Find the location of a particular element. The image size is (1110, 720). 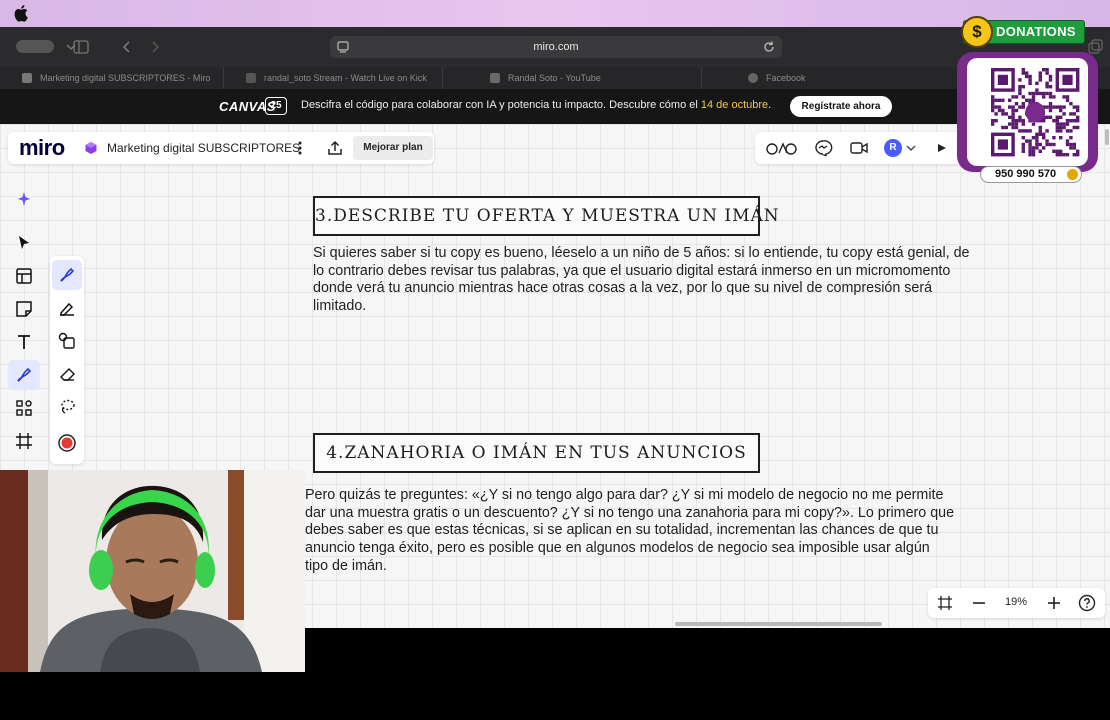

tab-kick: randal_soto Stream - Watch Live on Kick is located at coordinates (340, 78).